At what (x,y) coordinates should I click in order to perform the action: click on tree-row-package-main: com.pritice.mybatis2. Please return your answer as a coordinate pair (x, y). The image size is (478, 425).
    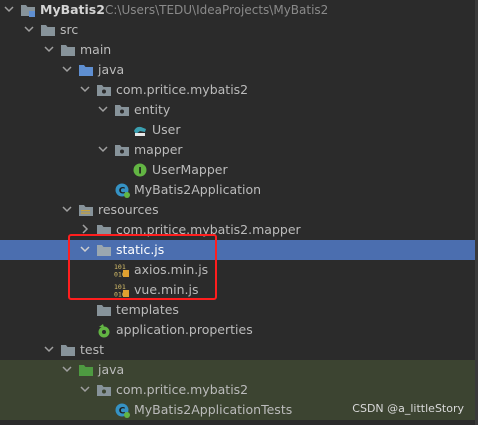
    Looking at the image, I should click on (239, 90).